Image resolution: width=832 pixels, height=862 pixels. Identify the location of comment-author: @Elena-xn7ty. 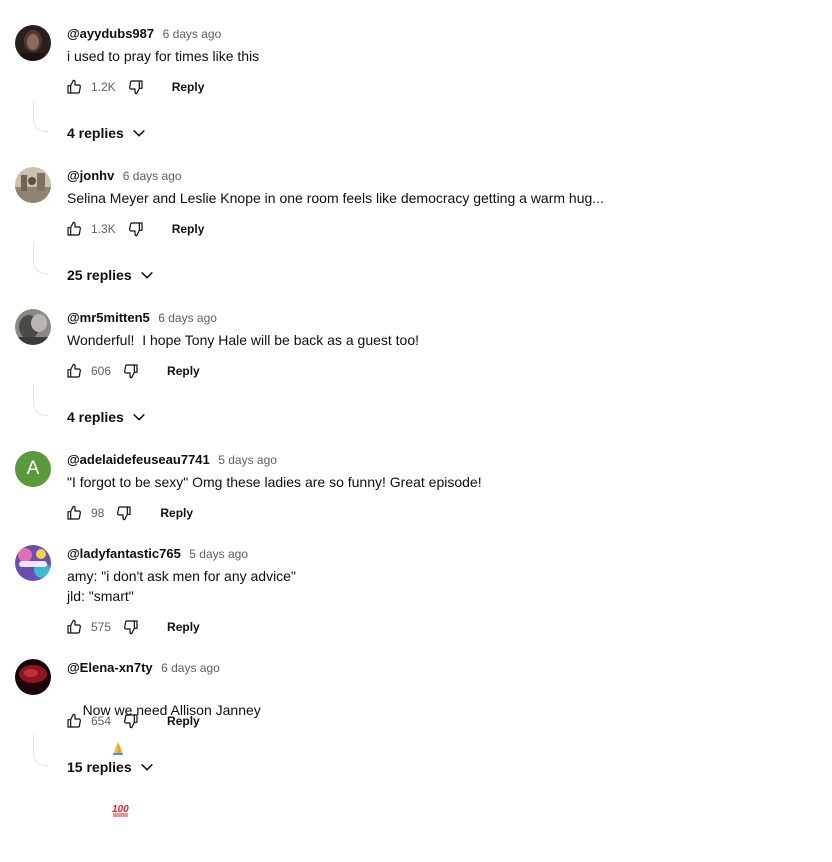
(110, 667).